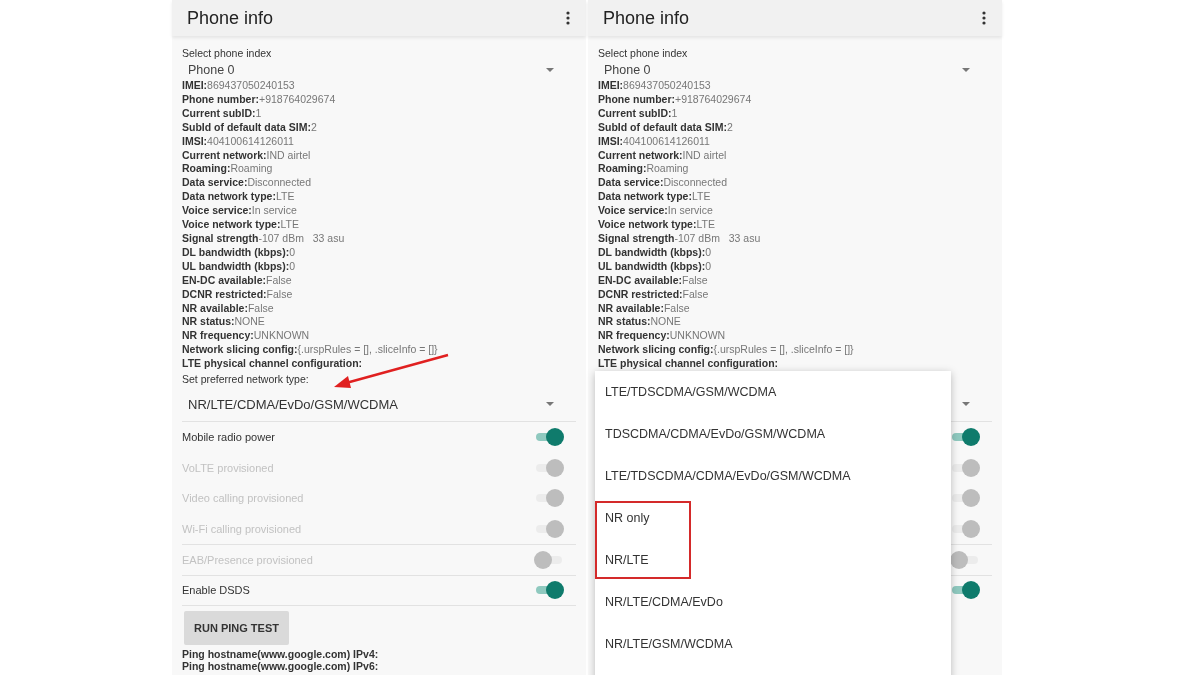 The width and height of the screenshot is (1200, 675). I want to click on menu-option: NR only, so click(773, 518).